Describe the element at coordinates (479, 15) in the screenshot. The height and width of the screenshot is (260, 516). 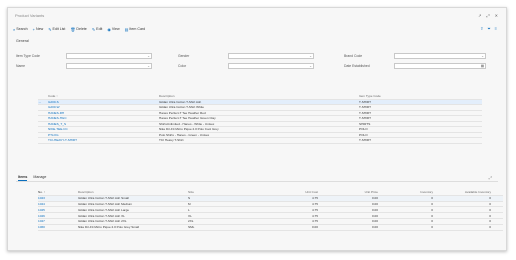
I see `pop-out-icon: ↗` at that location.